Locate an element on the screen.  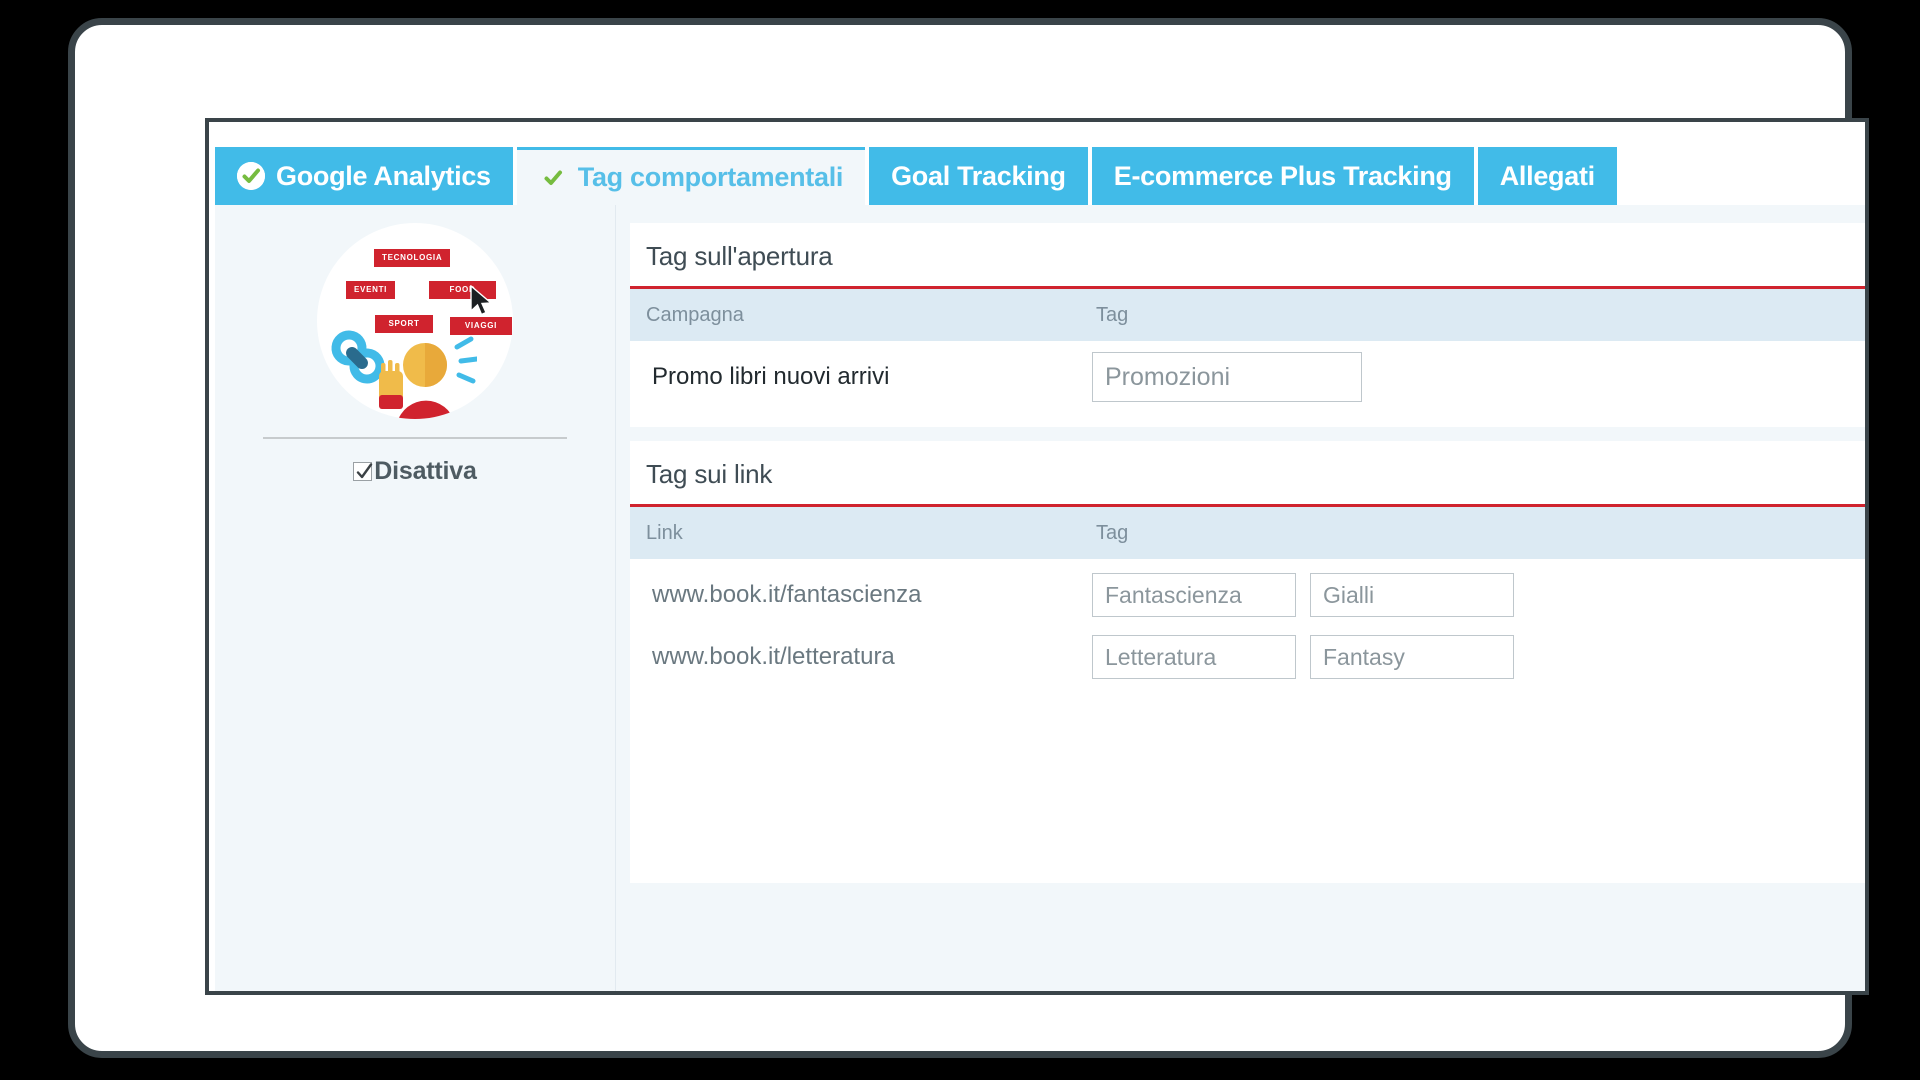
tag-input-promozioni is located at coordinates (1227, 377).